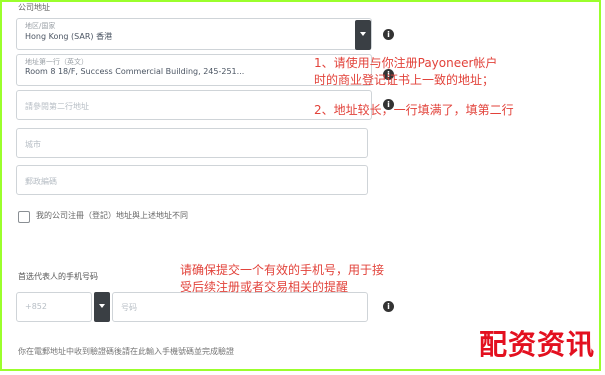 This screenshot has height=375, width=605. What do you see at coordinates (192, 180) in the screenshot?
I see `postcode-field: 郵政編碼` at bounding box center [192, 180].